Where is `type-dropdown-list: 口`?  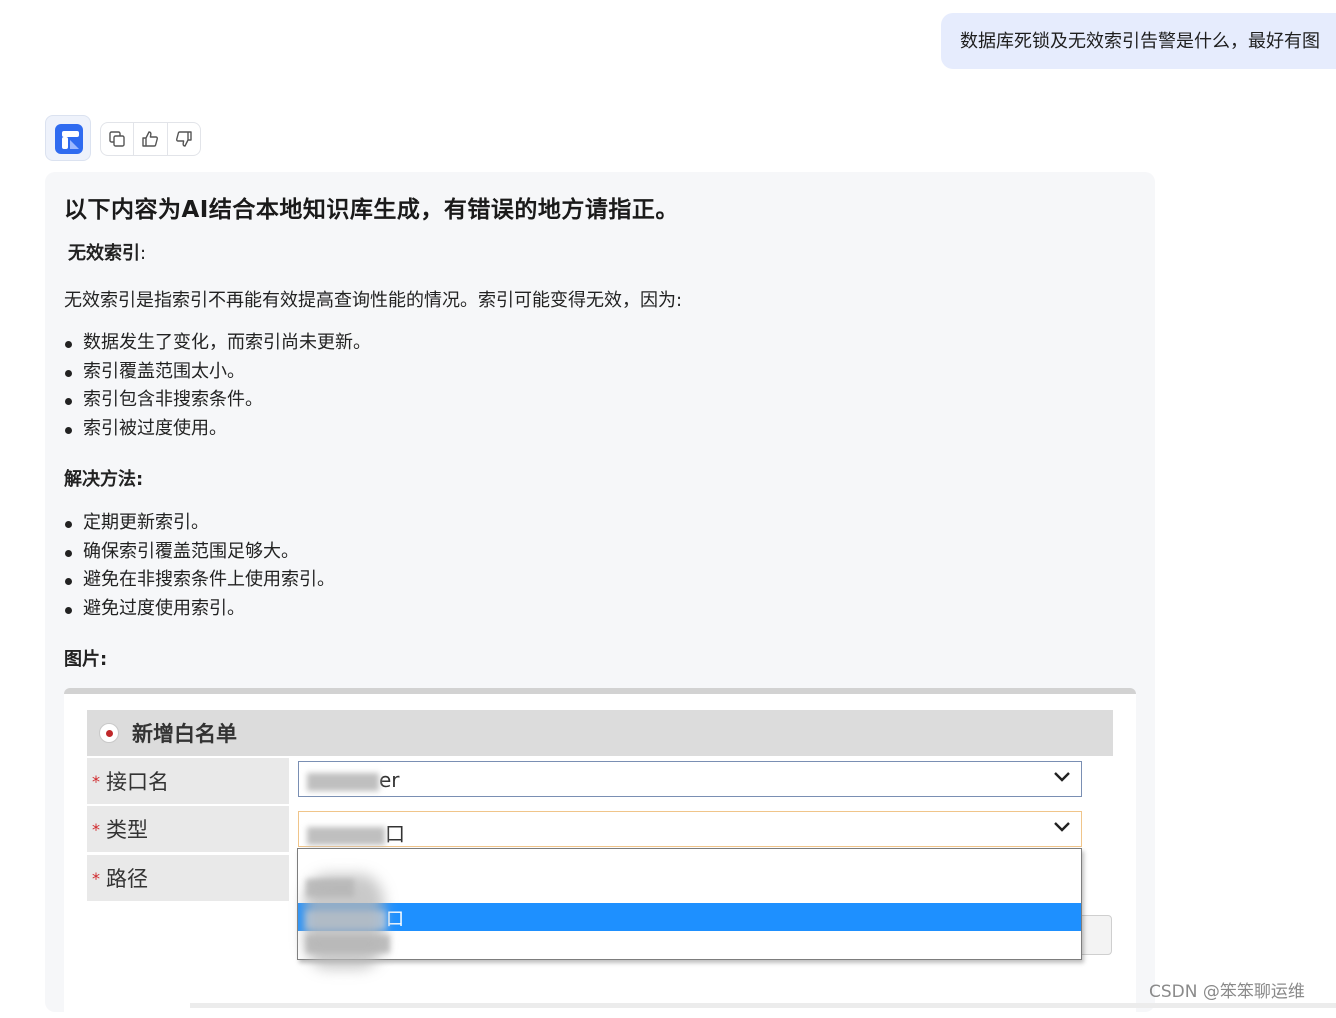 type-dropdown-list: 口 is located at coordinates (689, 904).